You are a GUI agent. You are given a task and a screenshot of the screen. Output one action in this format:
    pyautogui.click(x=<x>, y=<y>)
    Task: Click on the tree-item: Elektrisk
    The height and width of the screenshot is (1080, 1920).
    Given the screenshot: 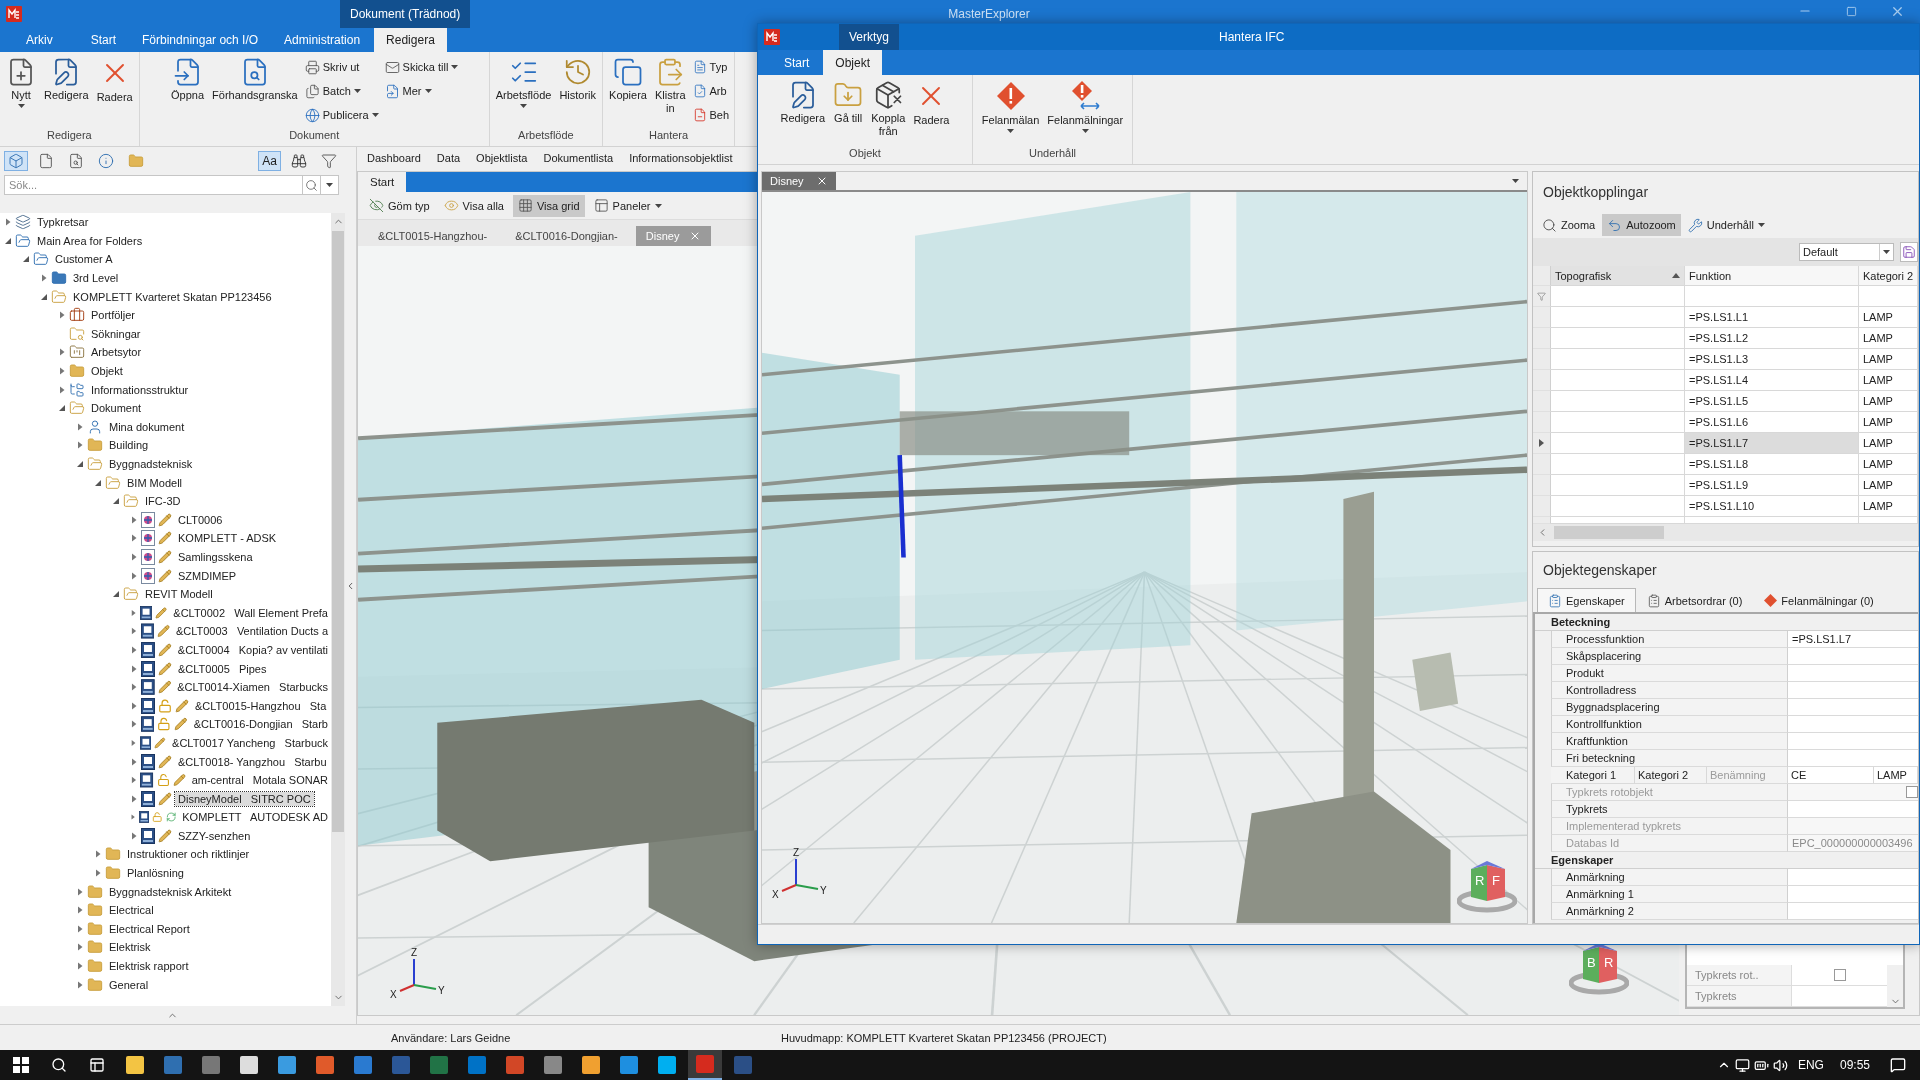 What is the action you would take?
    pyautogui.click(x=130, y=947)
    